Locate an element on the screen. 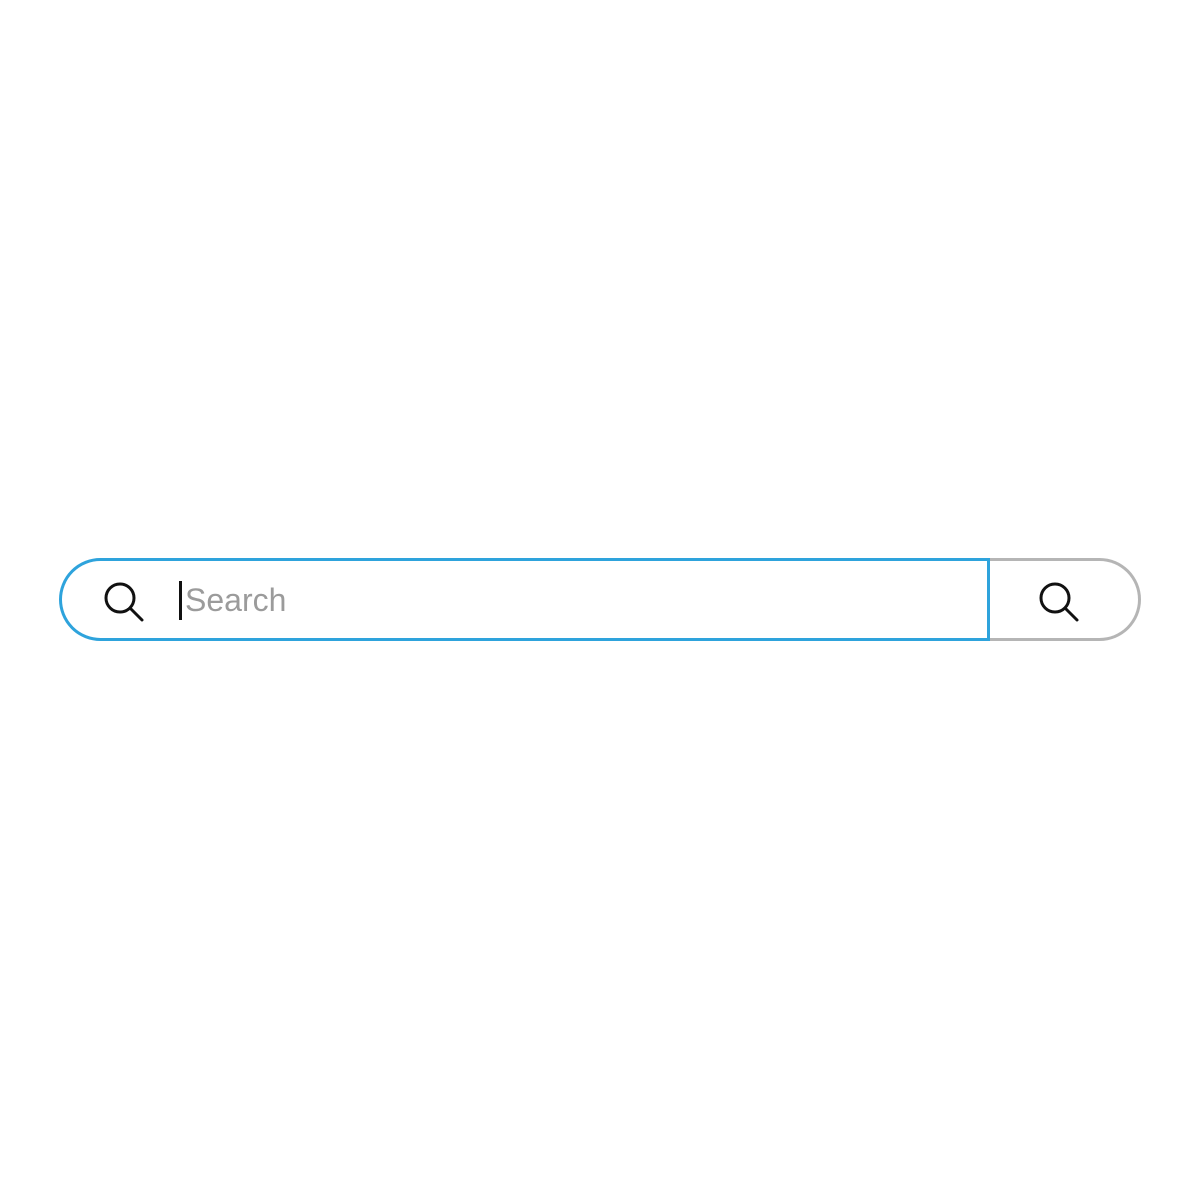 The height and width of the screenshot is (1200, 1200). search-button is located at coordinates (1065, 599).